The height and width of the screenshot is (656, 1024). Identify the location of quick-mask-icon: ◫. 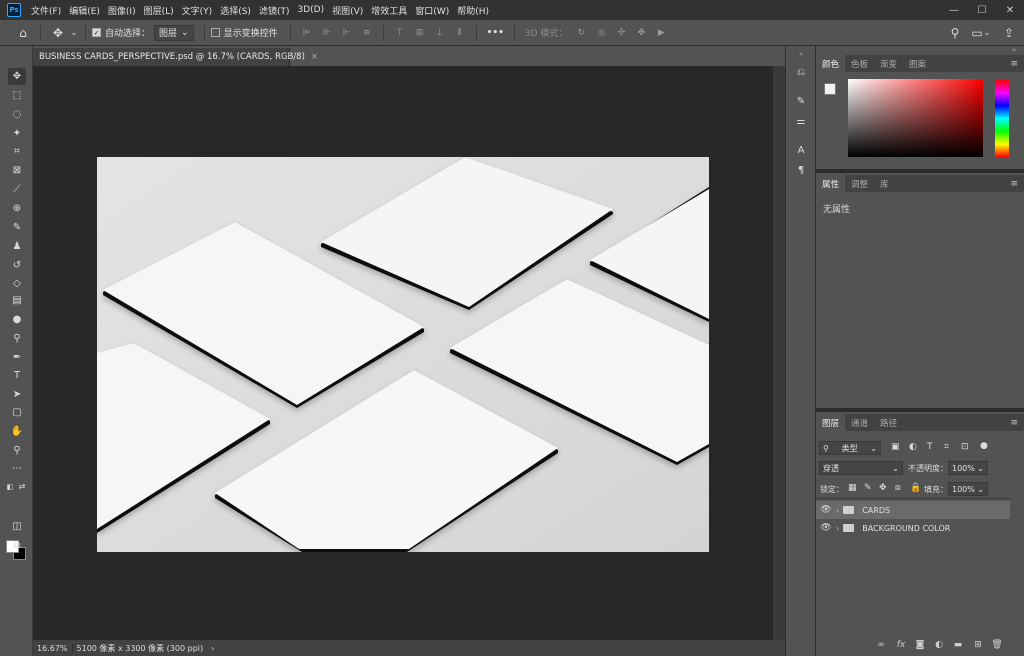
(17, 526).